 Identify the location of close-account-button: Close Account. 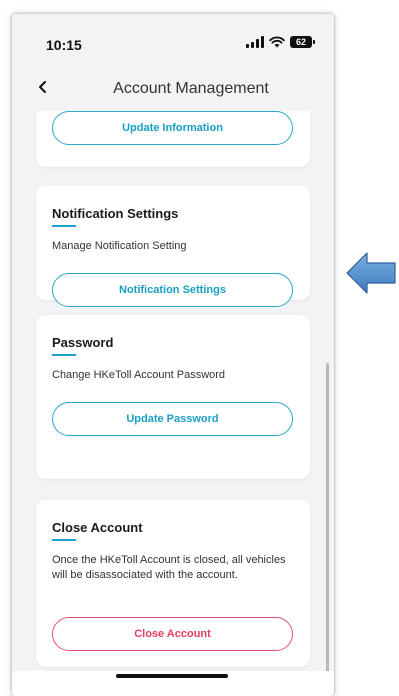
(172, 634).